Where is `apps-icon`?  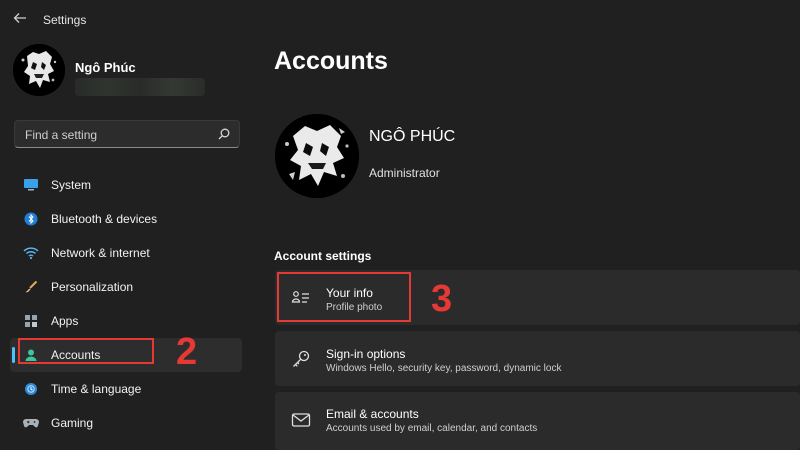 apps-icon is located at coordinates (31, 321).